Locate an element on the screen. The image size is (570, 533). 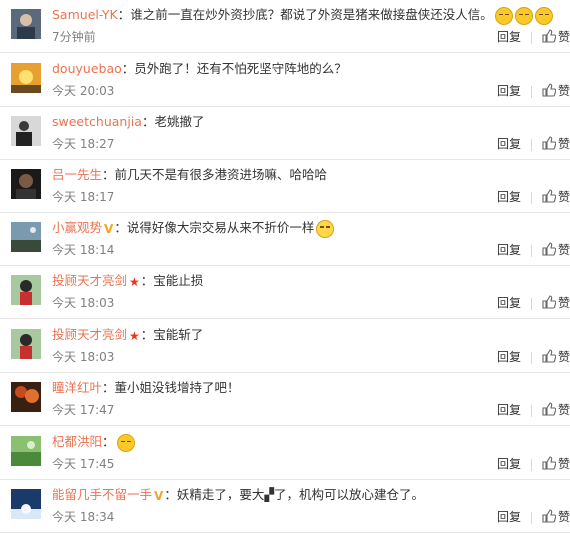
comment-time: 今天 18:17 is located at coordinates (83, 197).